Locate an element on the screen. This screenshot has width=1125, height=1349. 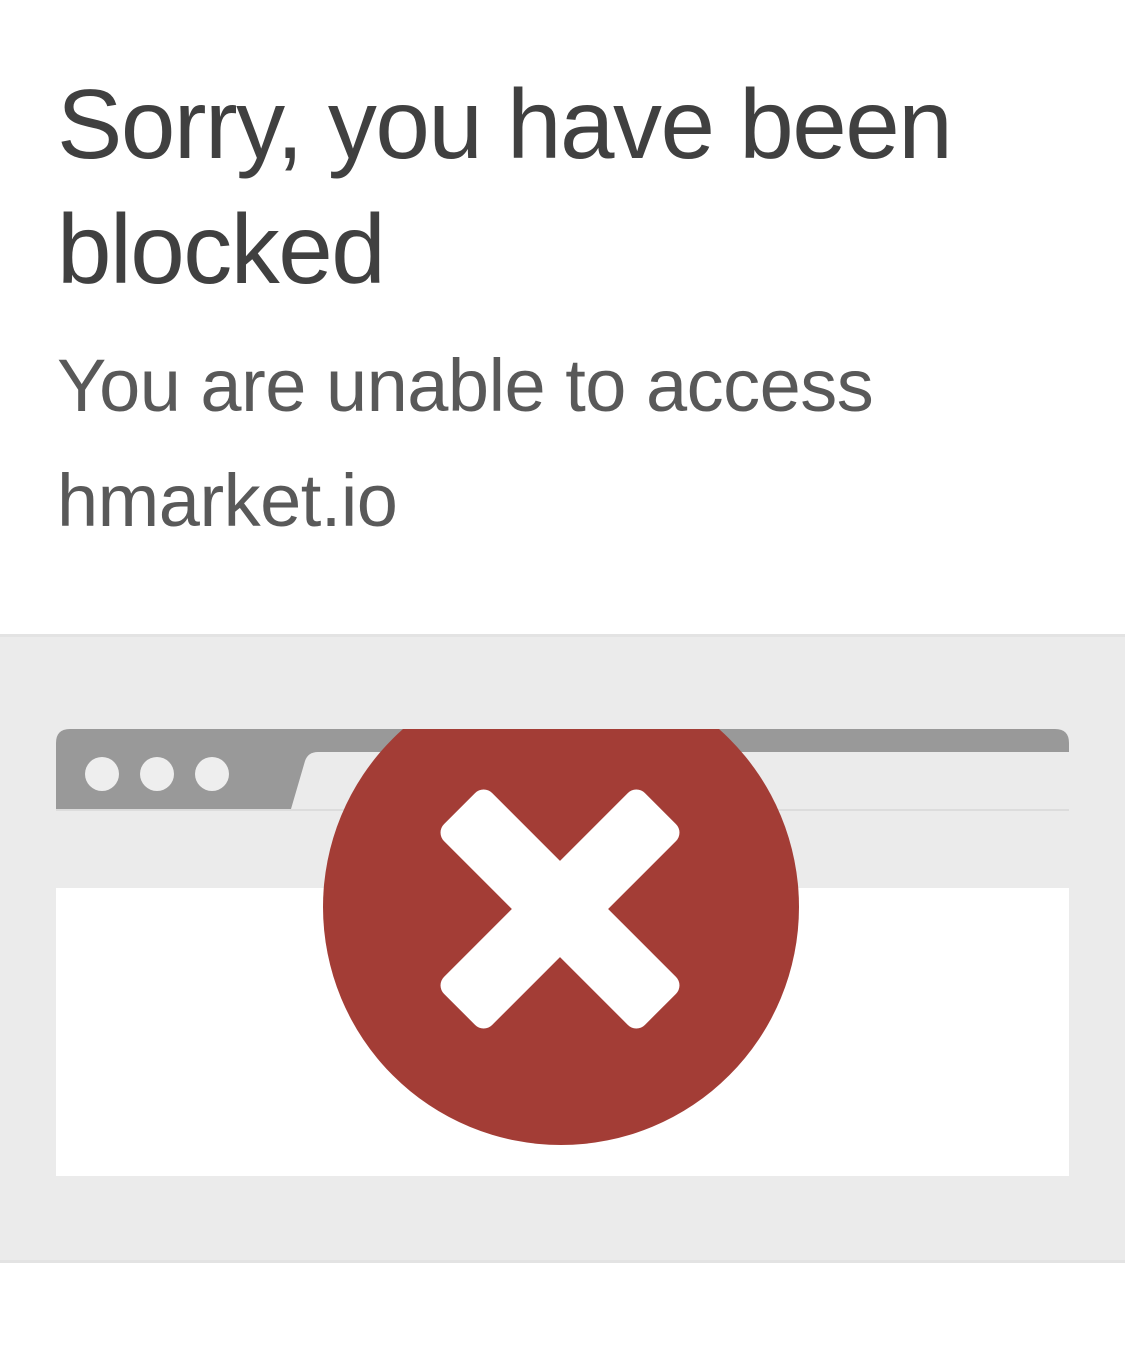
subtitle-line: You are unable to access is located at coordinates (465, 385).